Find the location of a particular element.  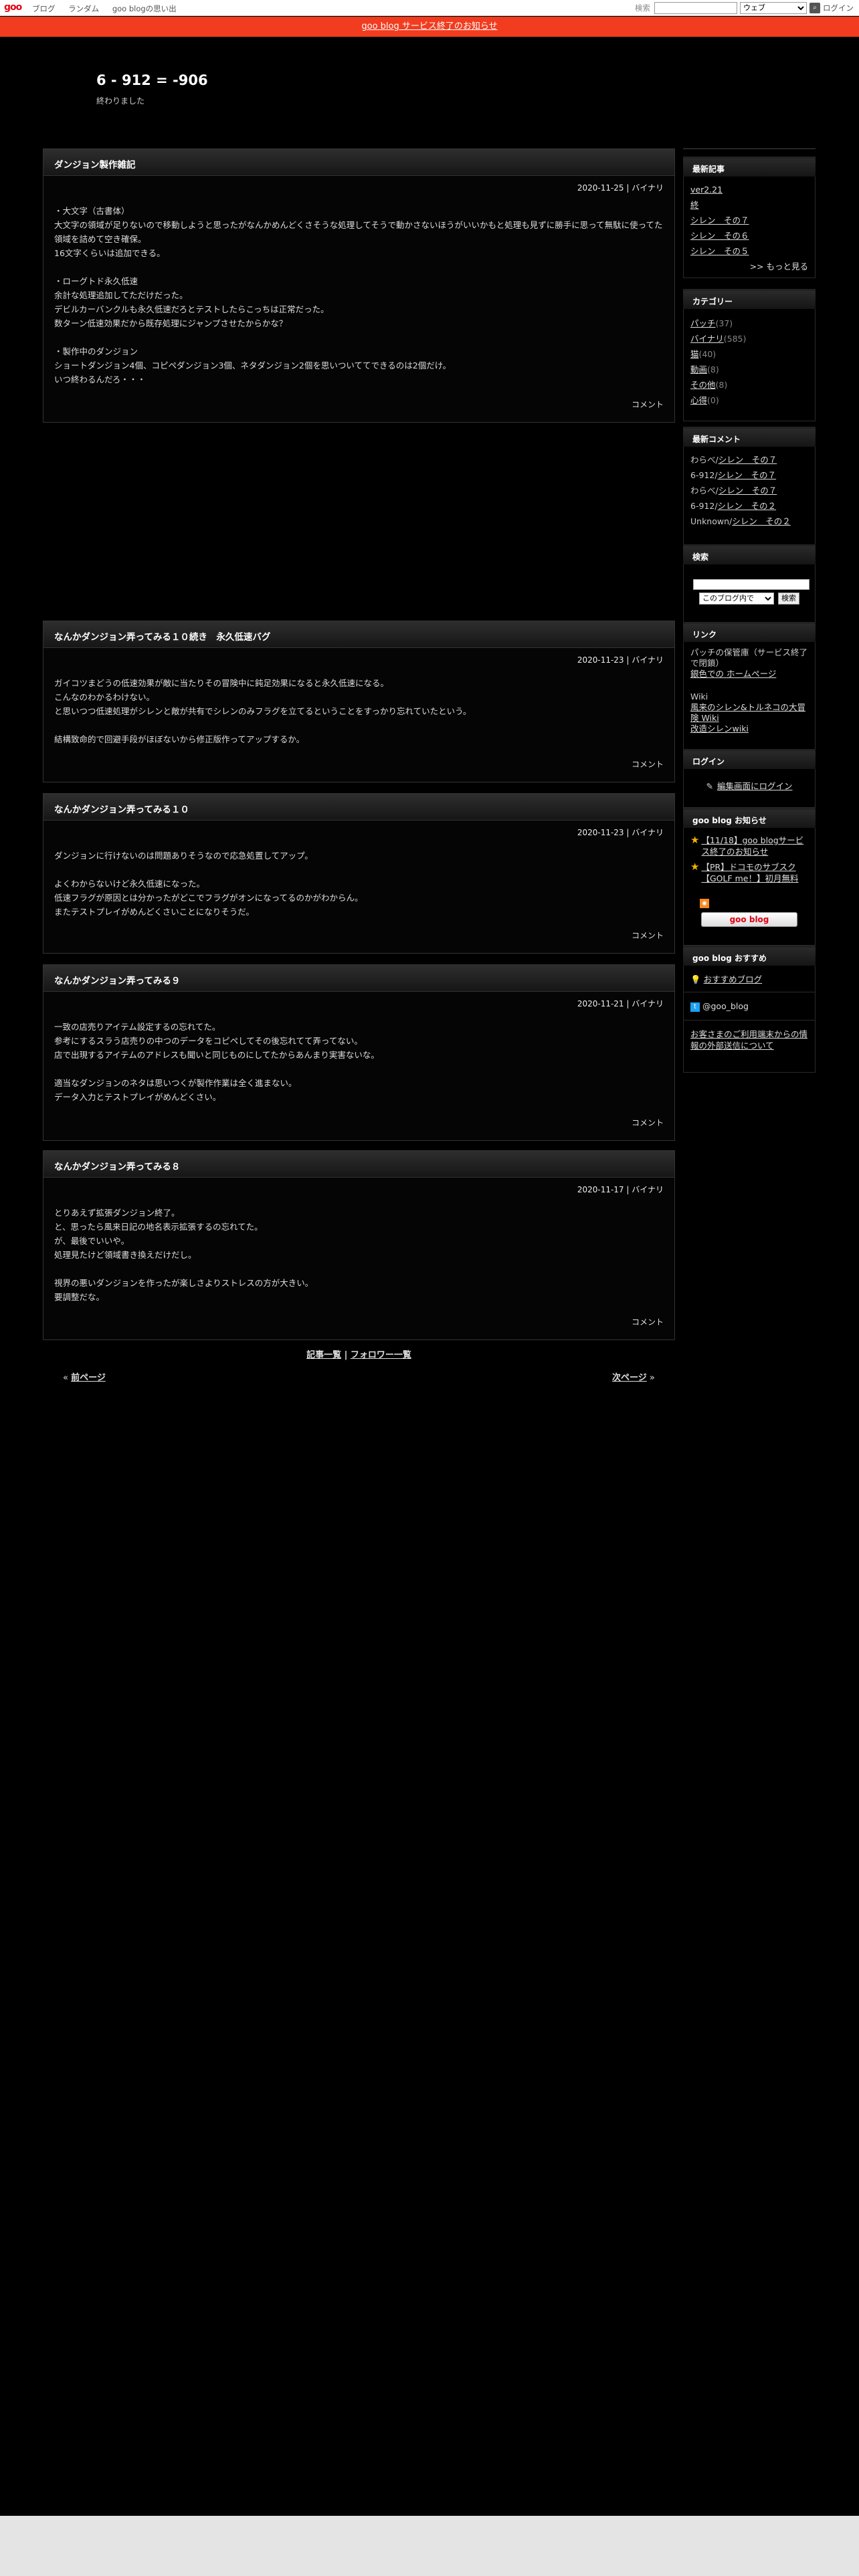

goo-recommend-title: goo blog おすすめ is located at coordinates (750, 956).